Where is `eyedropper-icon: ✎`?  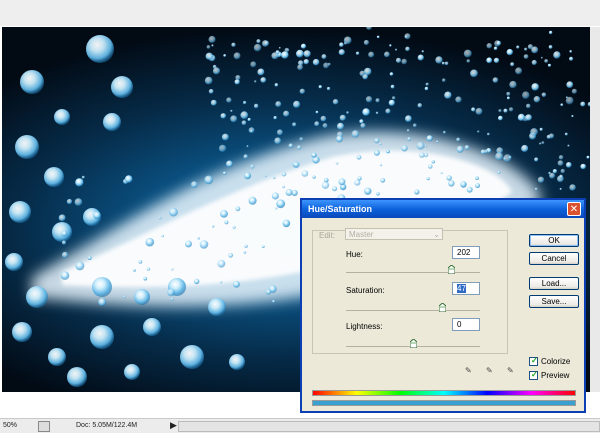
eyedropper-icon: ✎ is located at coordinates (469, 370).